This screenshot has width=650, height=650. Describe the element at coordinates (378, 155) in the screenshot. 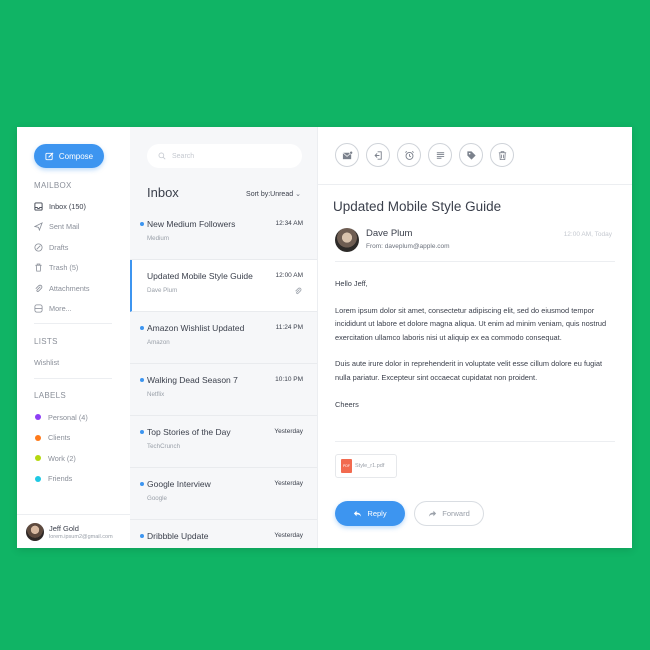

I see `move-button` at that location.